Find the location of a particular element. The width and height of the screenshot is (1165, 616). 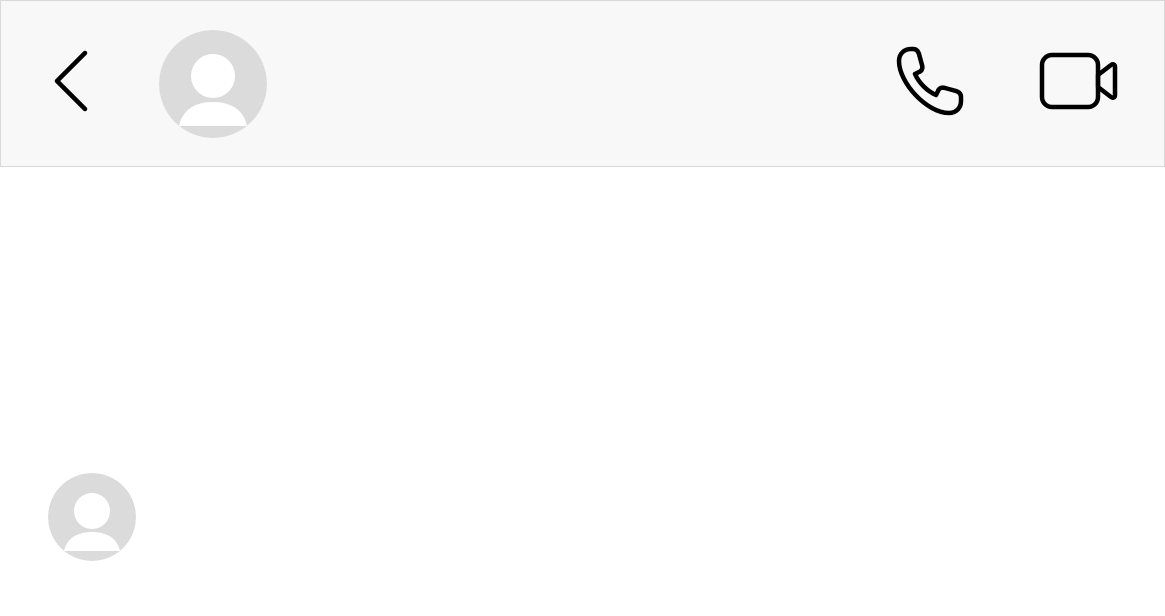

contact-avatar is located at coordinates (213, 84).